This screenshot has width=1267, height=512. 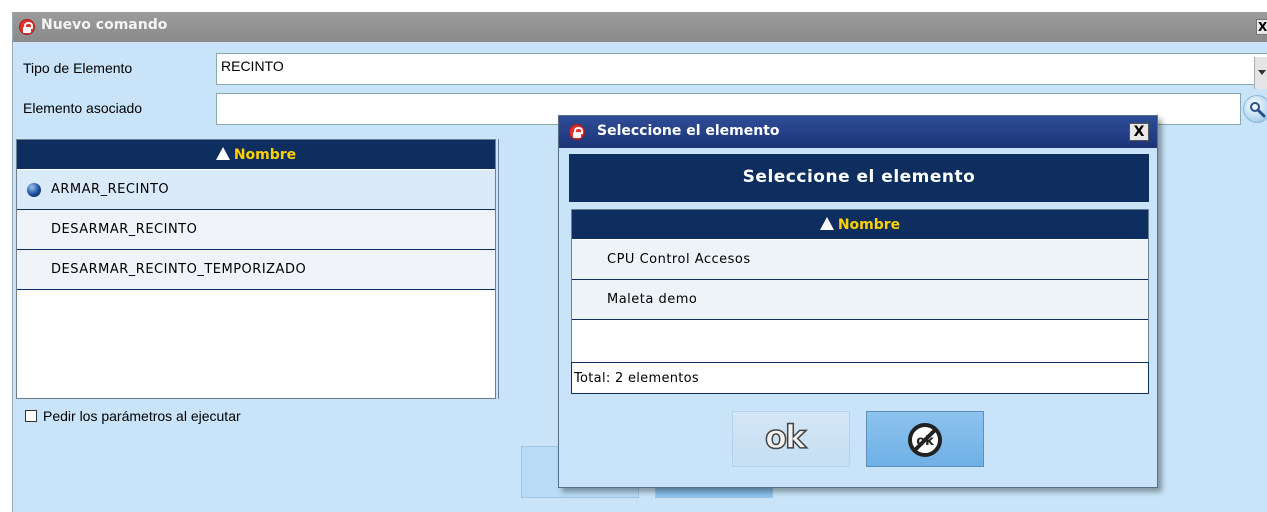 What do you see at coordinates (34, 190) in the screenshot?
I see `selected-bullet-icon` at bounding box center [34, 190].